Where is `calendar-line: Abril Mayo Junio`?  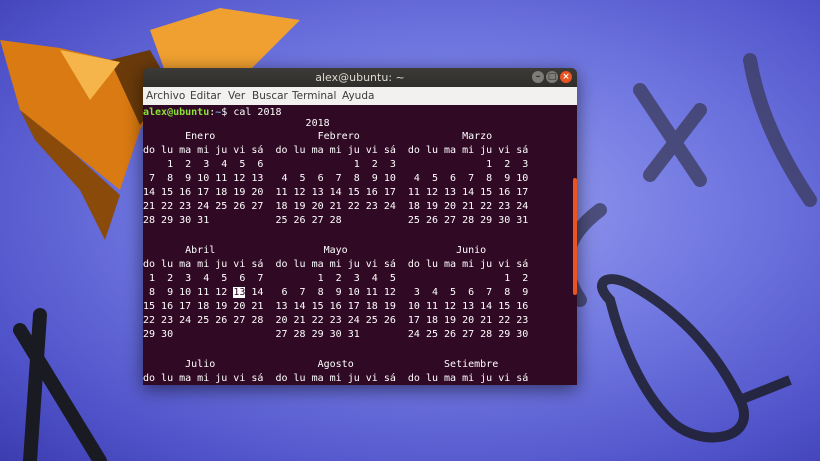
calendar-line: Abril Mayo Junio is located at coordinates (315, 250).